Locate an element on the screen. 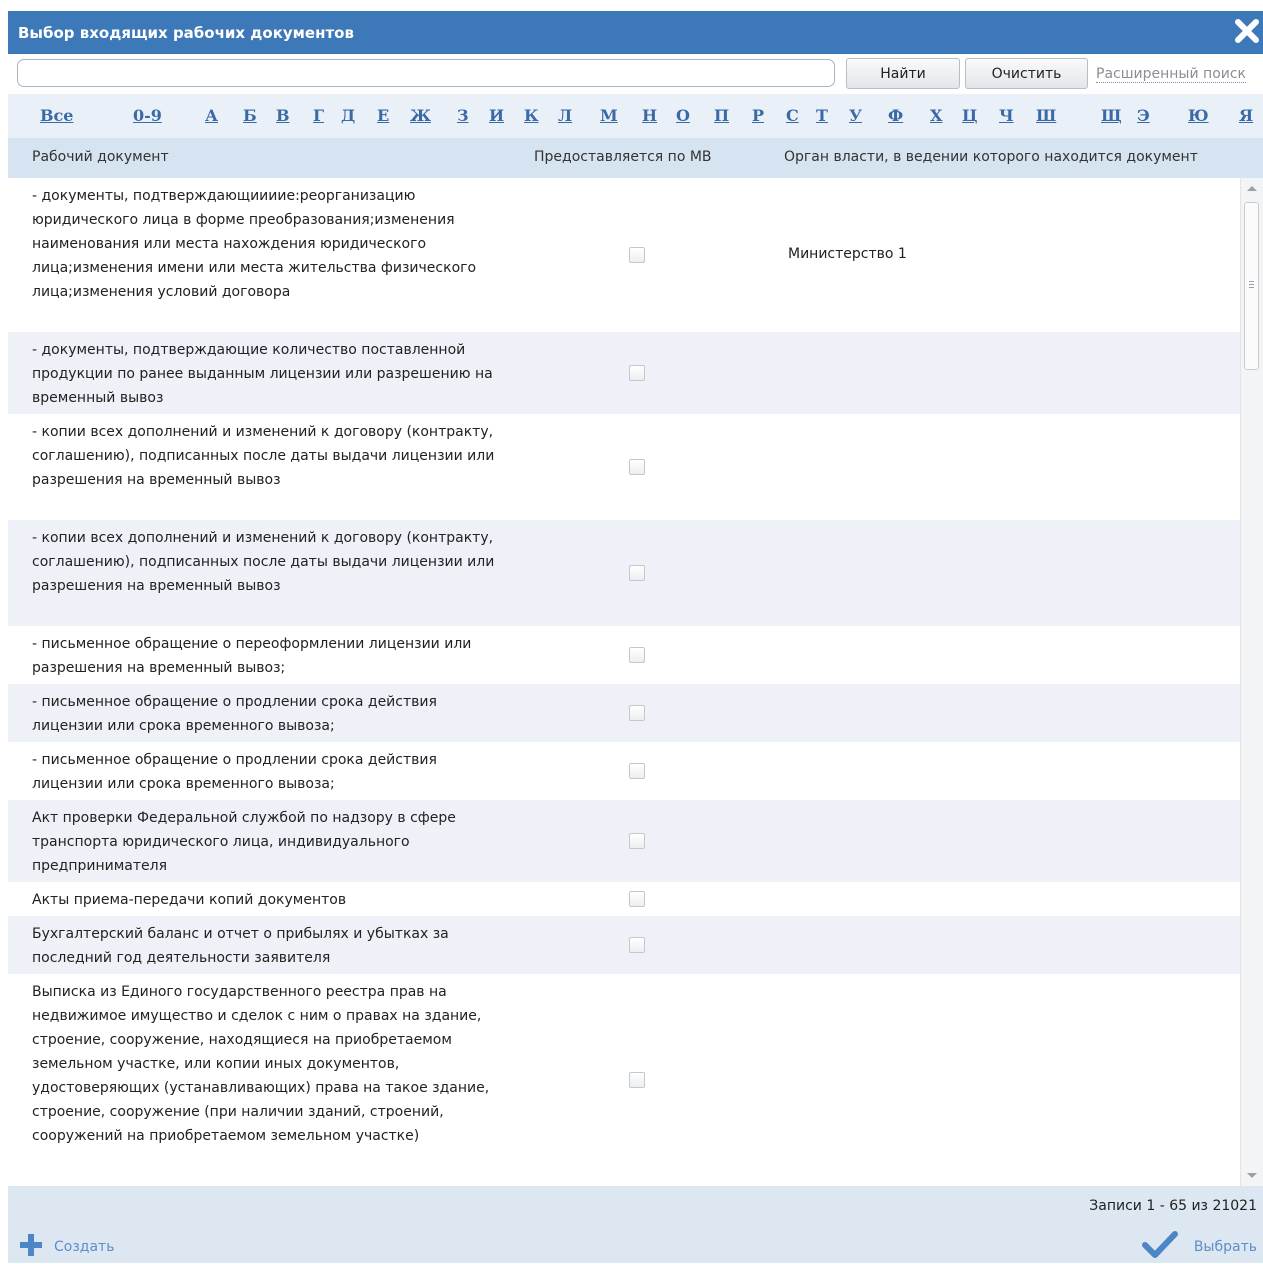  search-input is located at coordinates (426, 73).